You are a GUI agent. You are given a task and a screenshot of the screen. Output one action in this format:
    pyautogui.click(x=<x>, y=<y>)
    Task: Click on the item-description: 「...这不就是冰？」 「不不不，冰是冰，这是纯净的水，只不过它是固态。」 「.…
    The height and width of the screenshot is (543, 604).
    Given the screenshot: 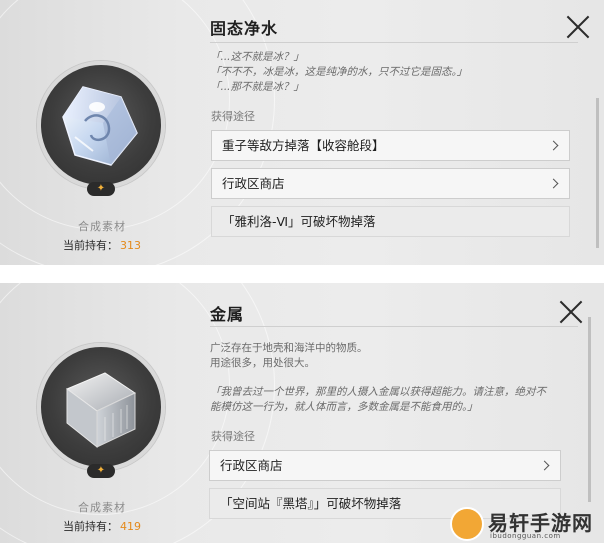 What is the action you would take?
    pyautogui.click(x=390, y=72)
    